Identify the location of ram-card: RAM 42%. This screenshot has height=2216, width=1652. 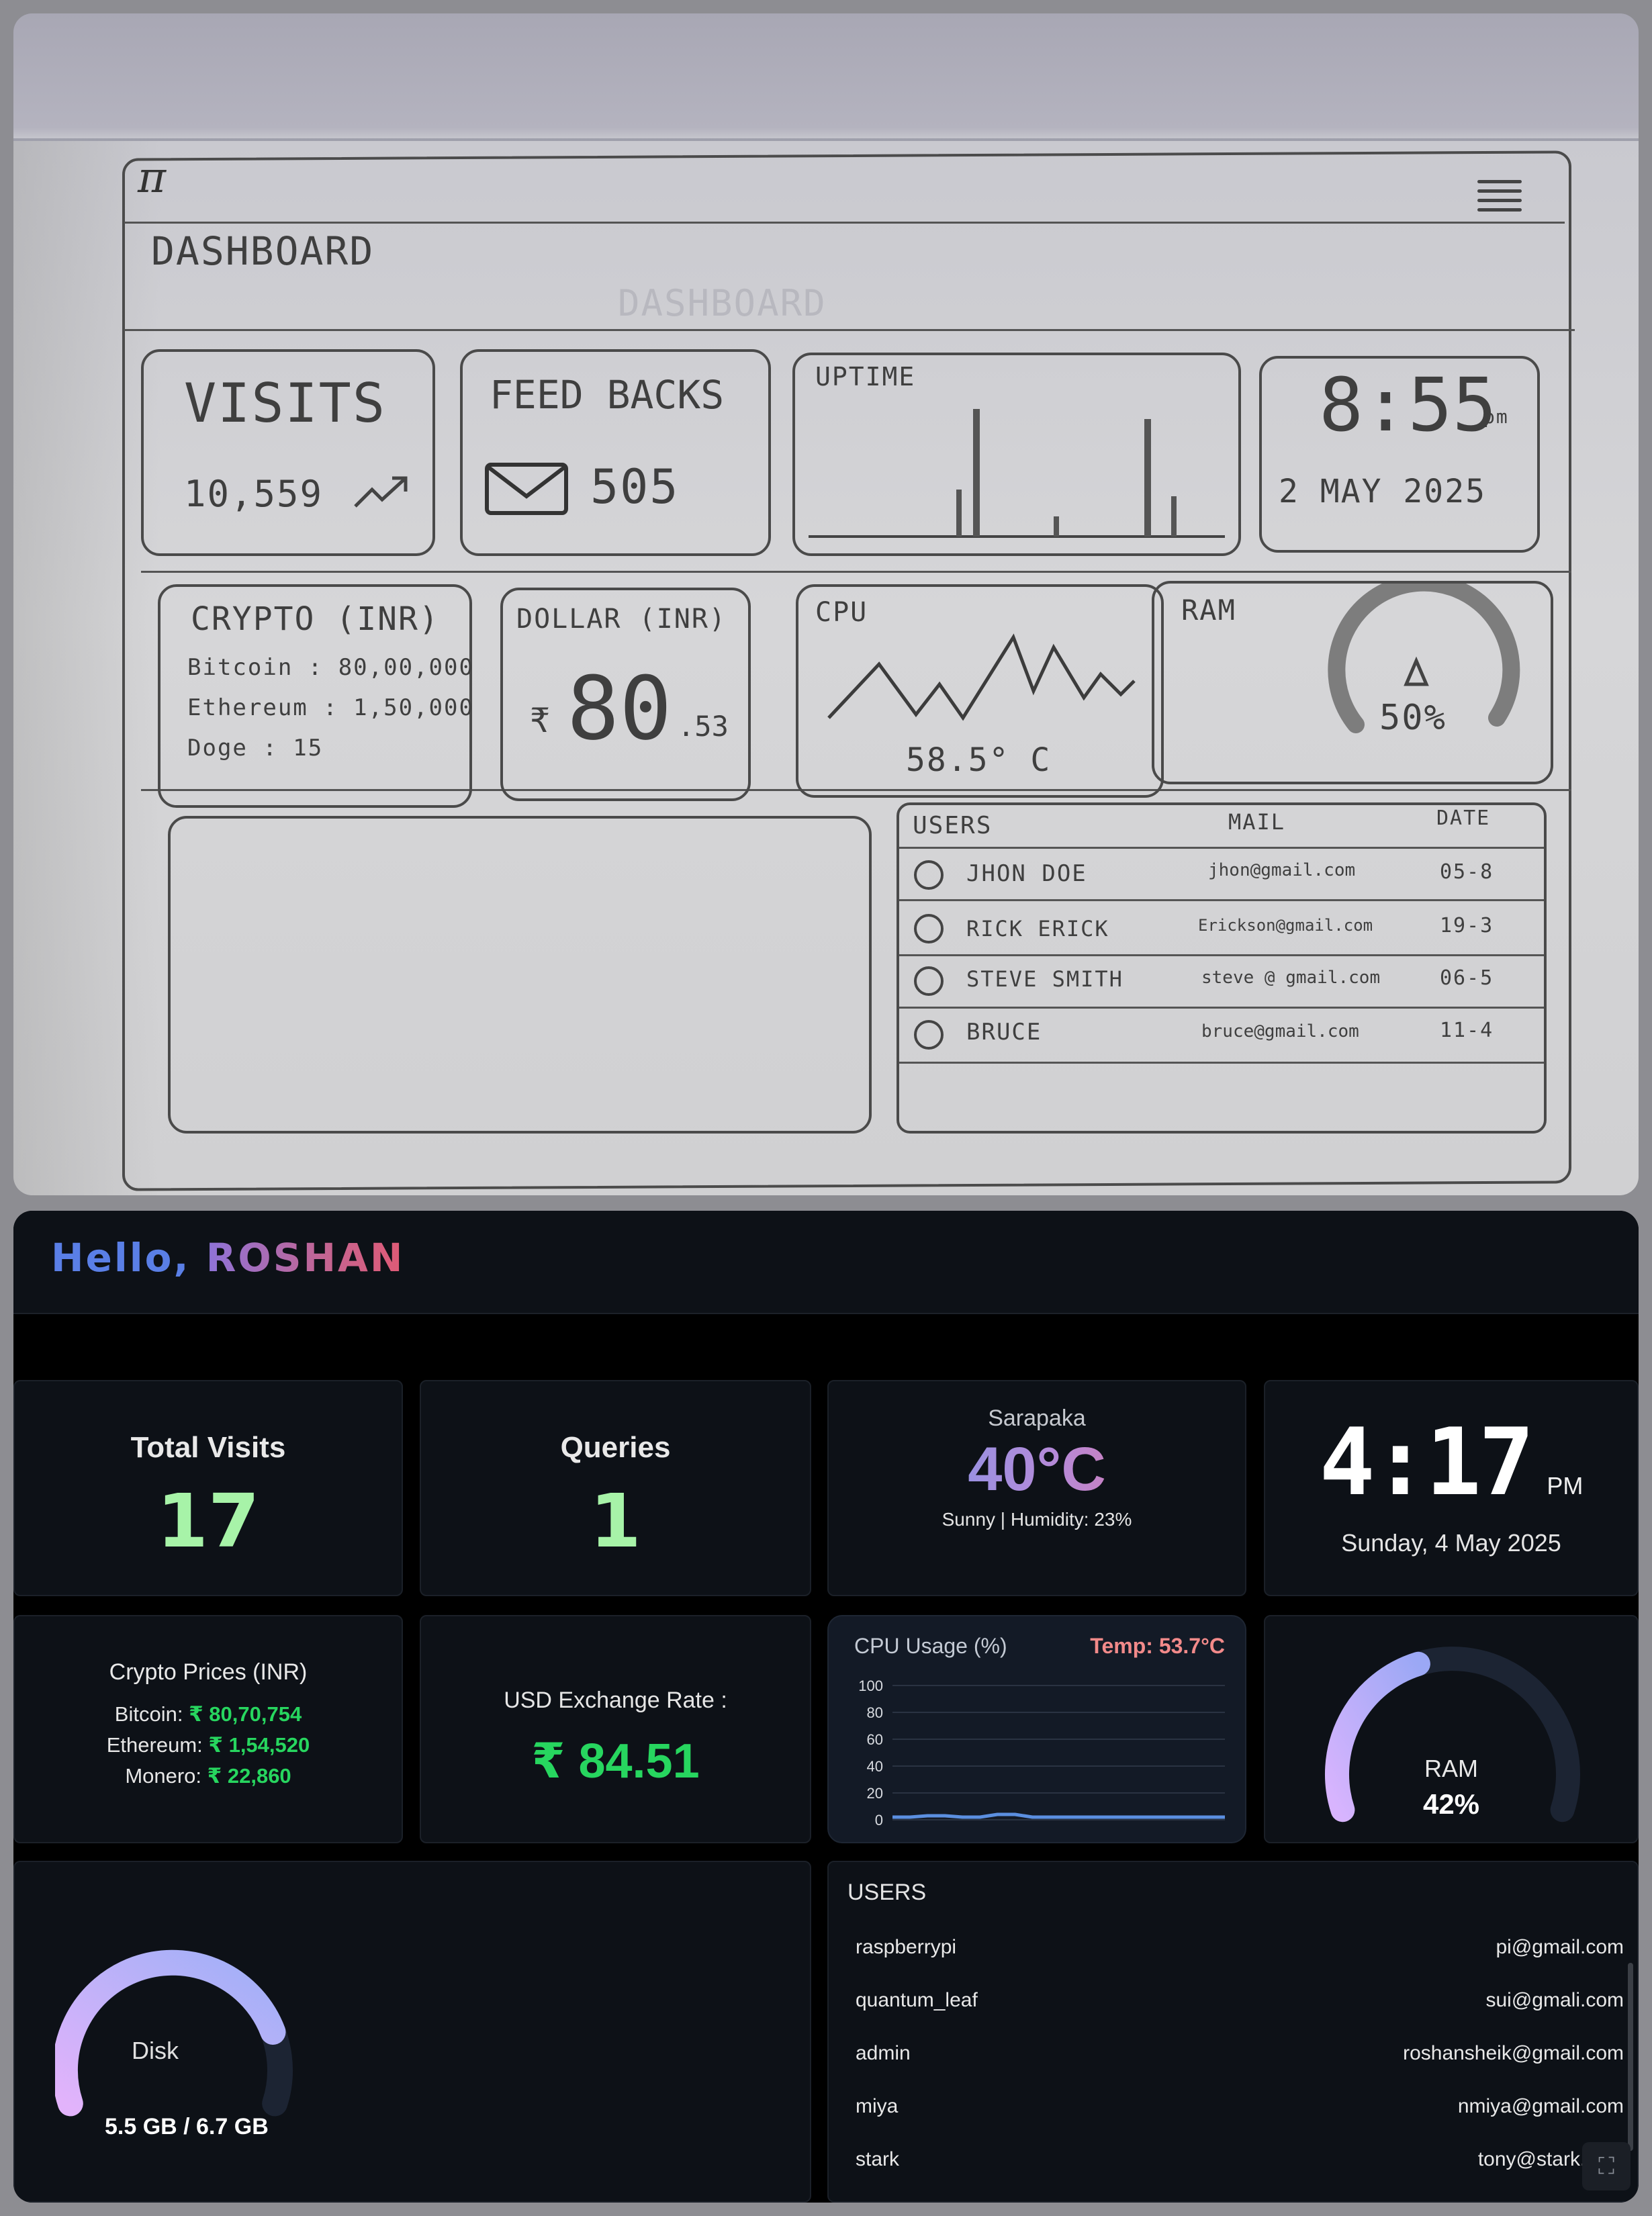
(1451, 1729).